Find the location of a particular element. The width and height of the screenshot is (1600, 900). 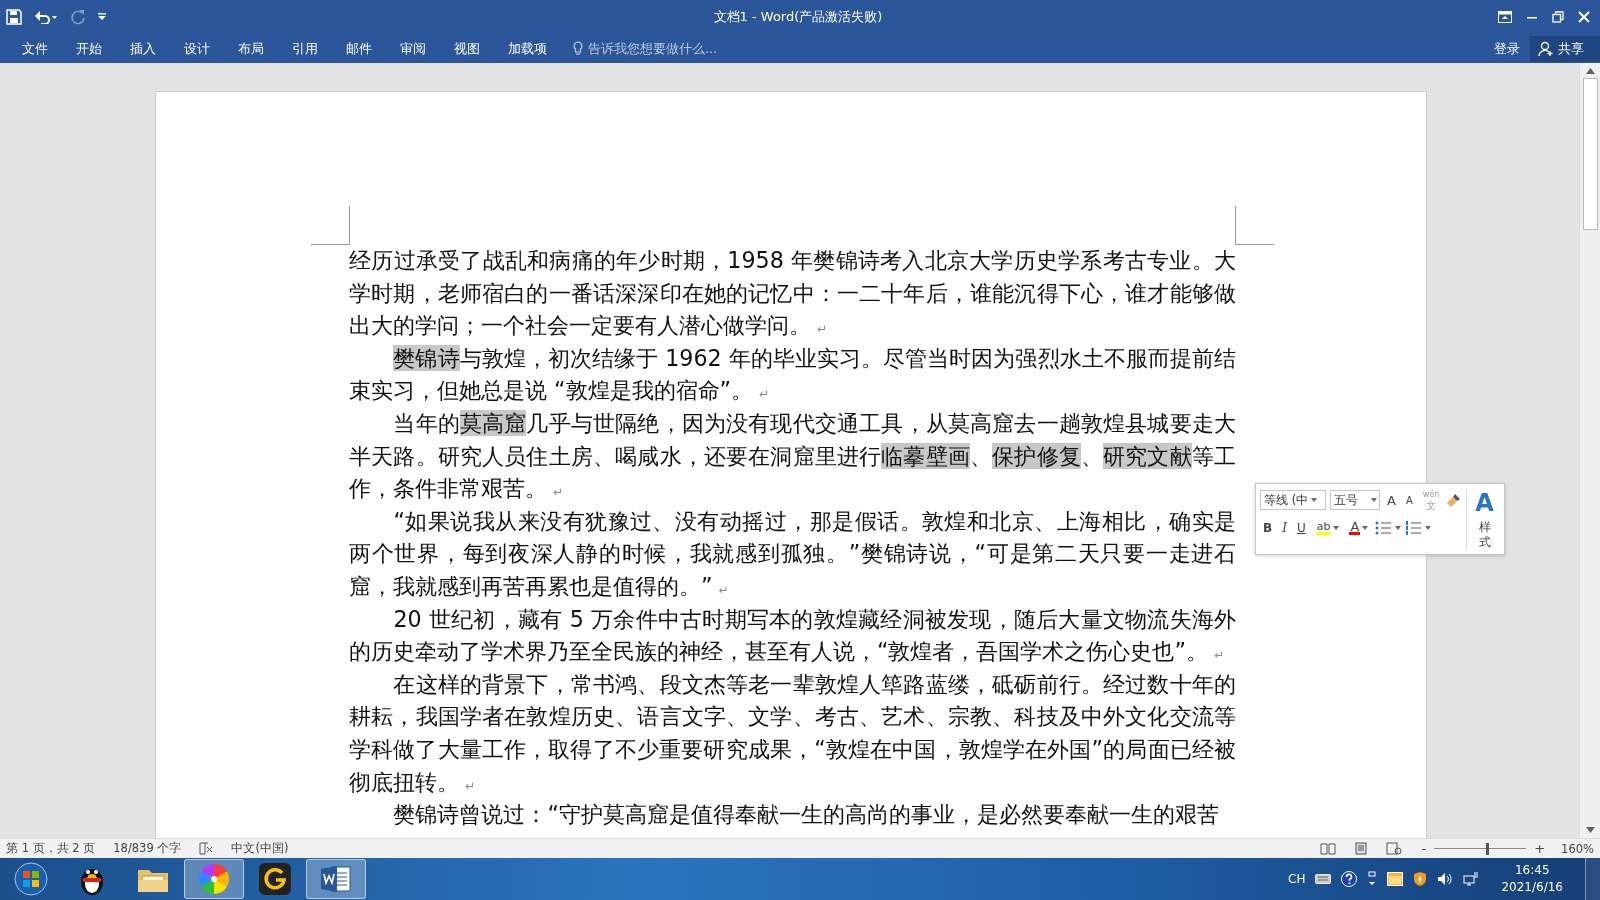

ribbon-tab: 插入 is located at coordinates (143, 48).